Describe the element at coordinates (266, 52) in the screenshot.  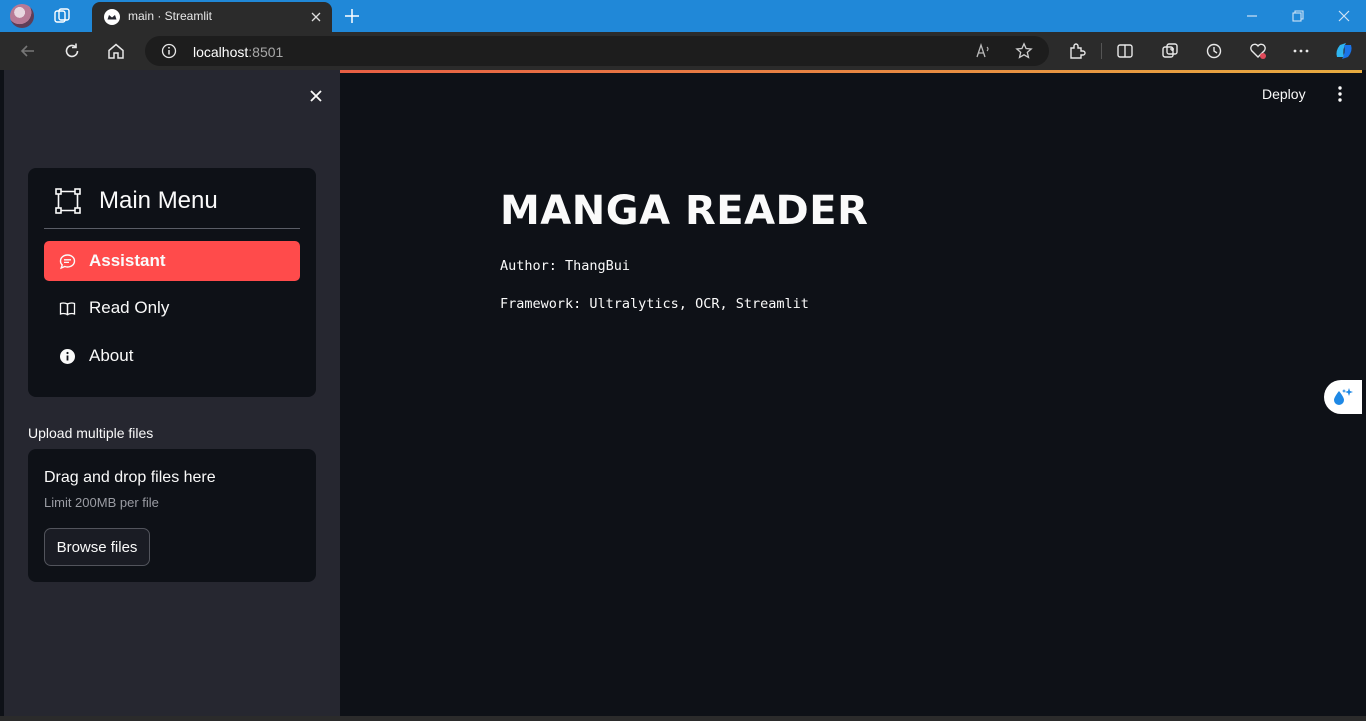
I see `url-port: :8501` at that location.